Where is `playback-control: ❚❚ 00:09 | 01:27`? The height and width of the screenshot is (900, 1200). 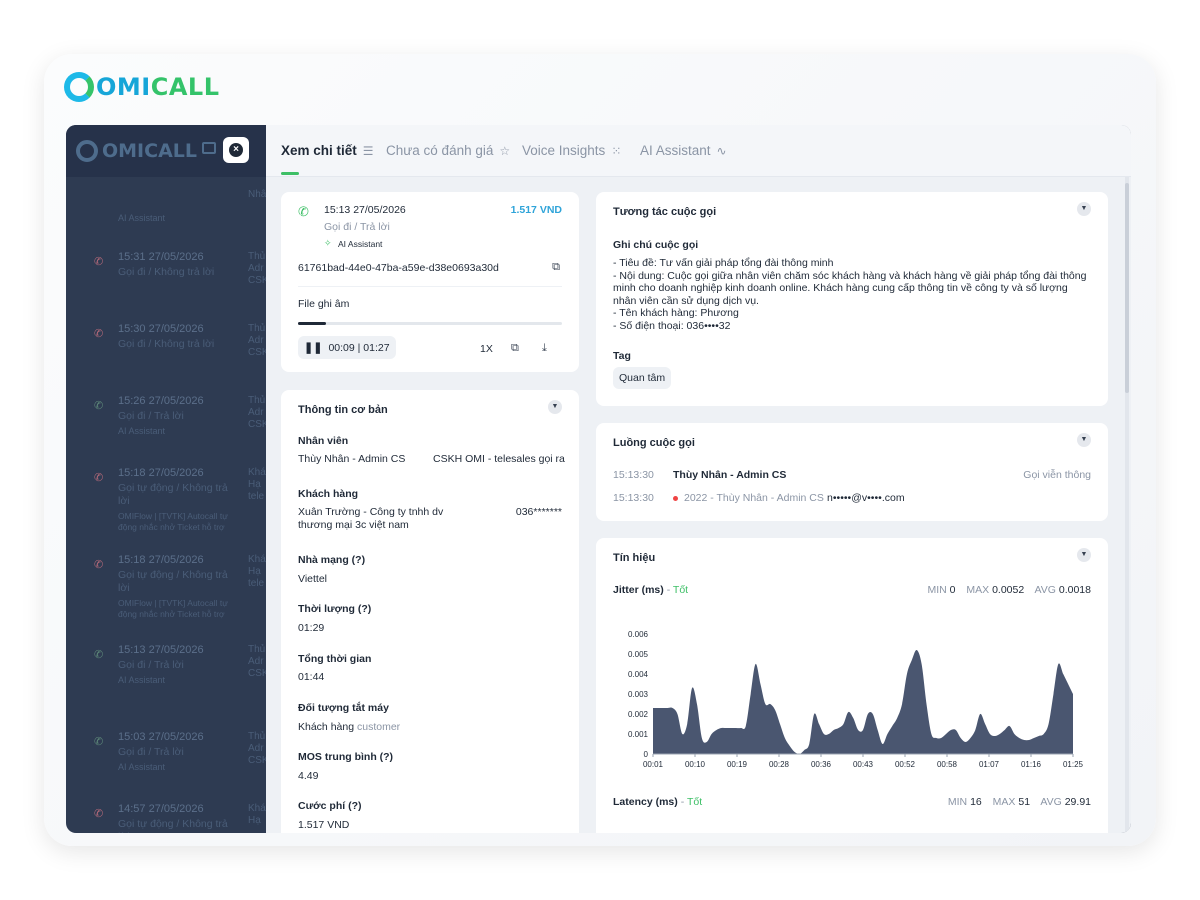 playback-control: ❚❚ 00:09 | 01:27 is located at coordinates (347, 347).